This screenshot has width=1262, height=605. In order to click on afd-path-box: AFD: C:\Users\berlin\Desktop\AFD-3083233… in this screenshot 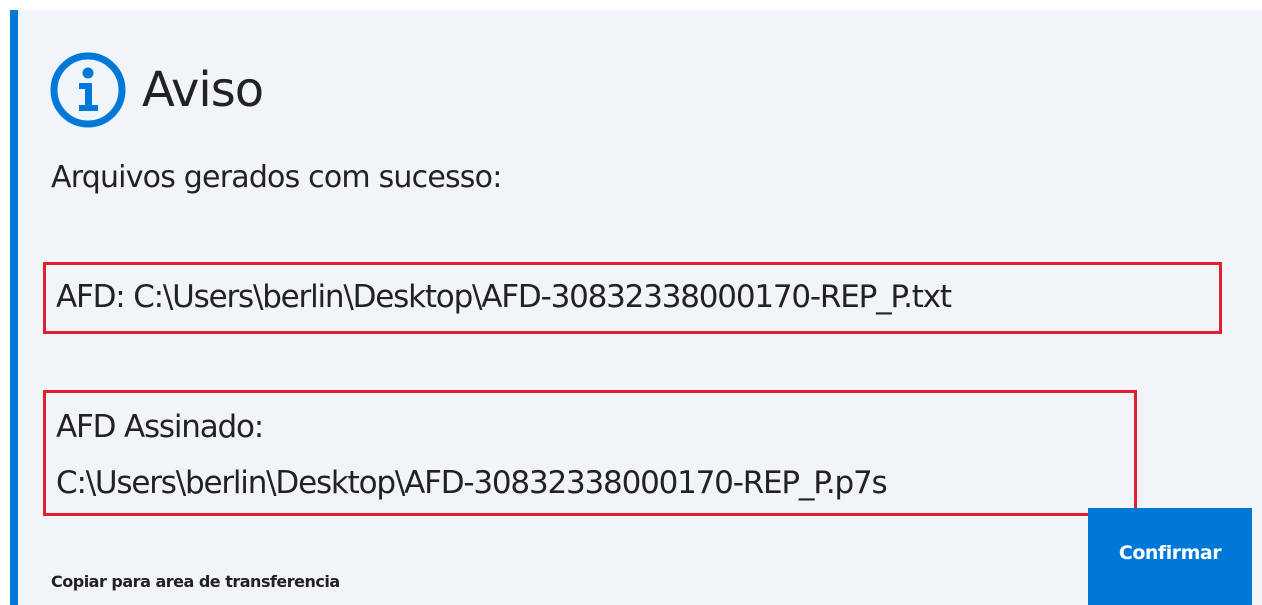, I will do `click(632, 298)`.